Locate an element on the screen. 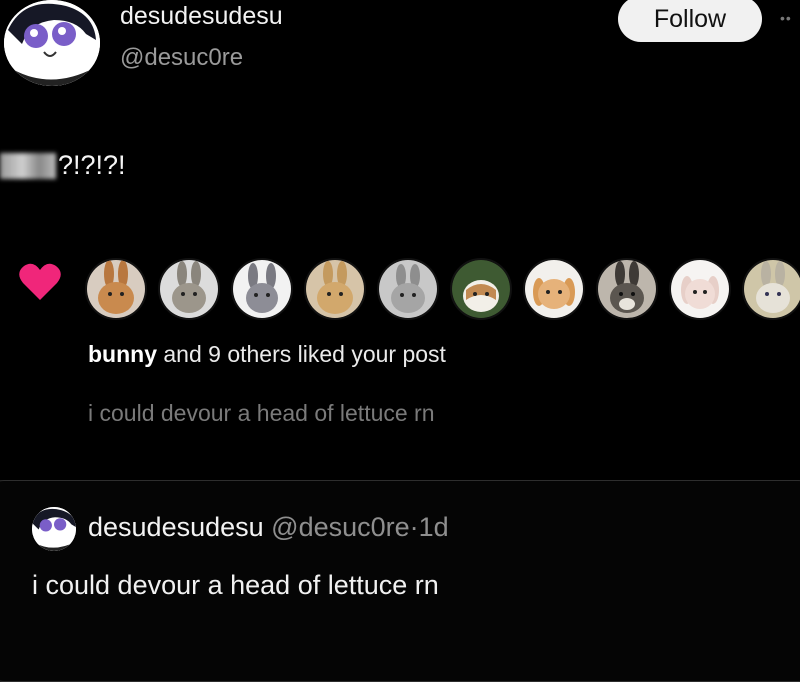  quoted-post-handle: @desuc0re is located at coordinates (340, 527).